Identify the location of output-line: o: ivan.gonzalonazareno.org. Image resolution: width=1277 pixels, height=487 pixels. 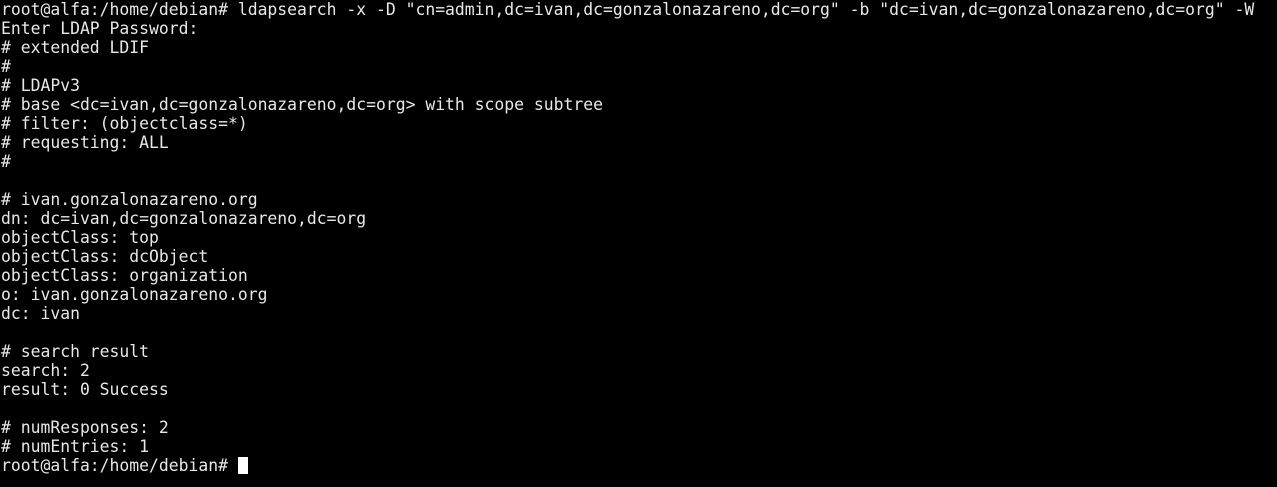
(134, 294).